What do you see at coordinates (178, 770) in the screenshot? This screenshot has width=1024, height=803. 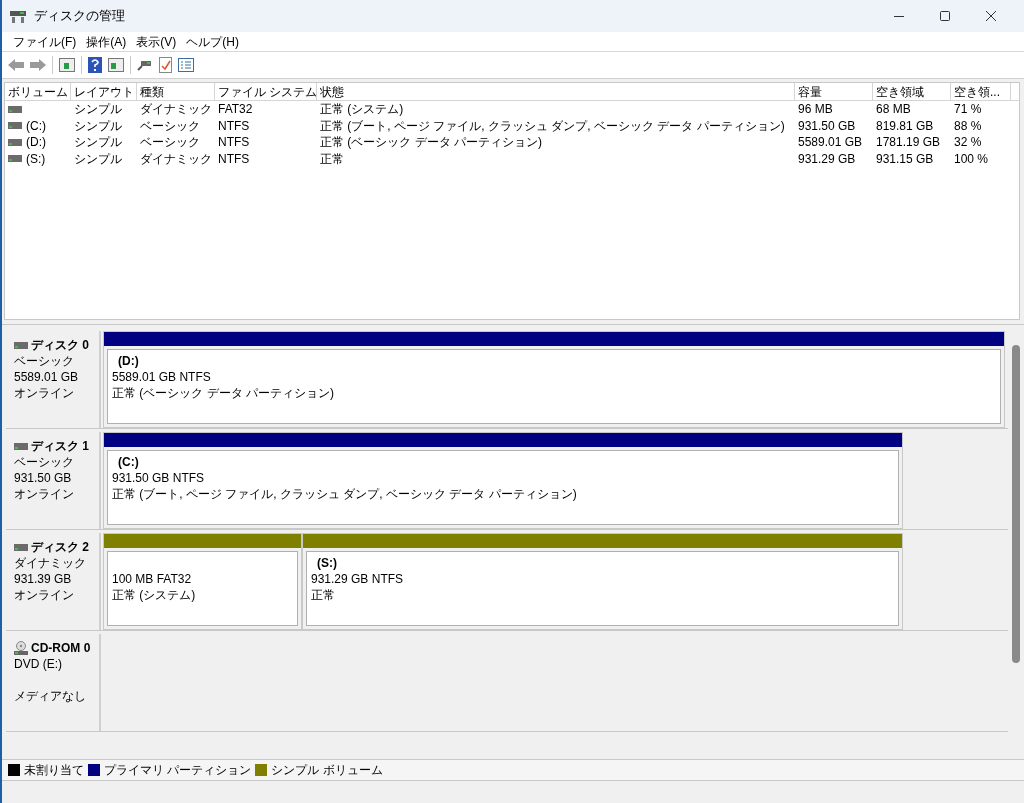 I see `legend-label: プライマリ パーティション` at bounding box center [178, 770].